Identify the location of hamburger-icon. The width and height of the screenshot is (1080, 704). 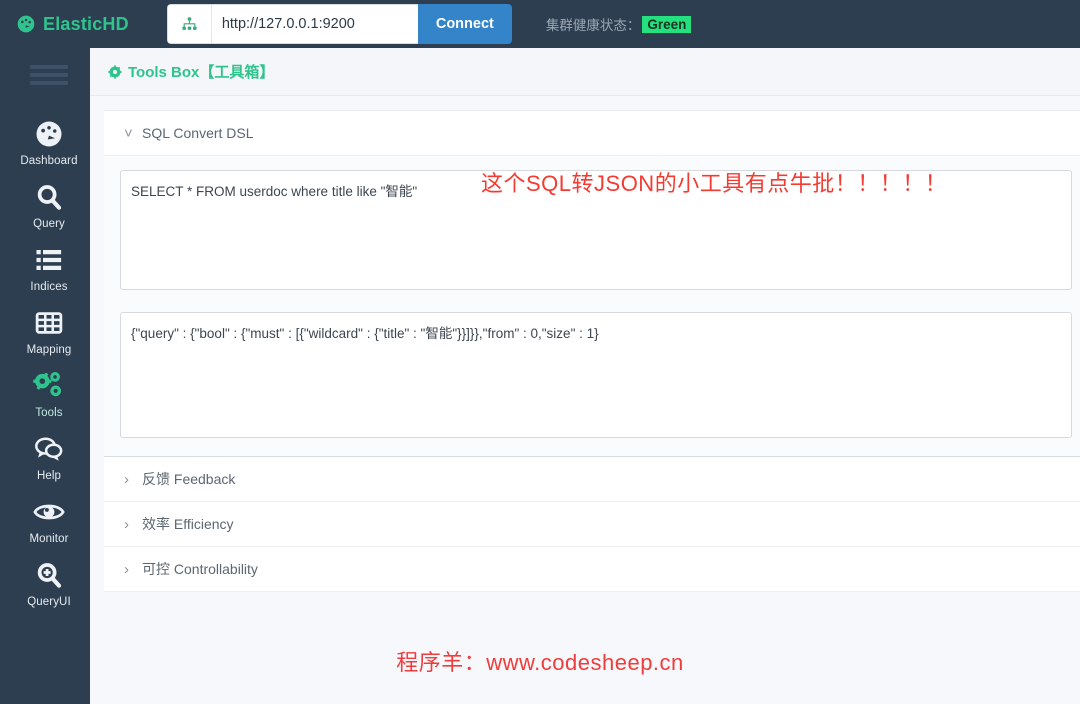
(49, 75).